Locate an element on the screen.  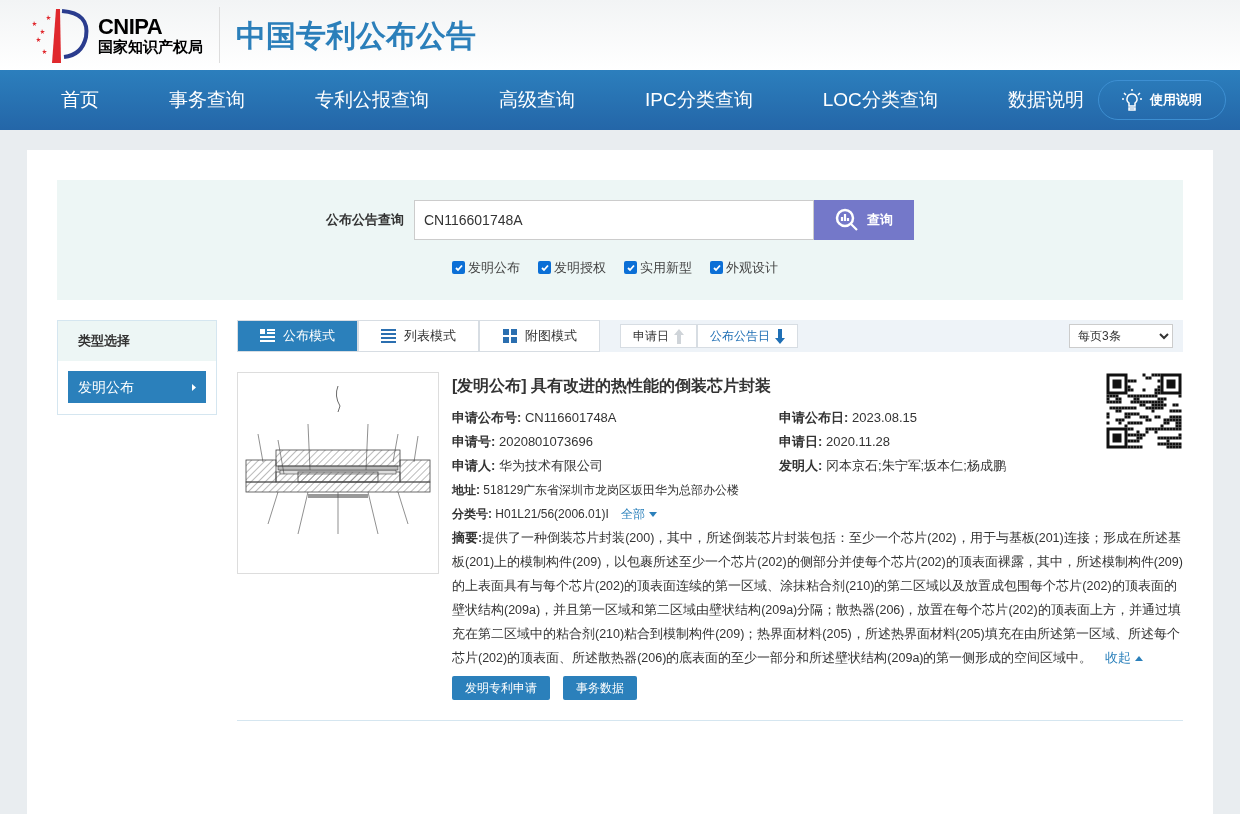
field-text: 申请人: 华为技术有限公司 is located at coordinates (528, 466).